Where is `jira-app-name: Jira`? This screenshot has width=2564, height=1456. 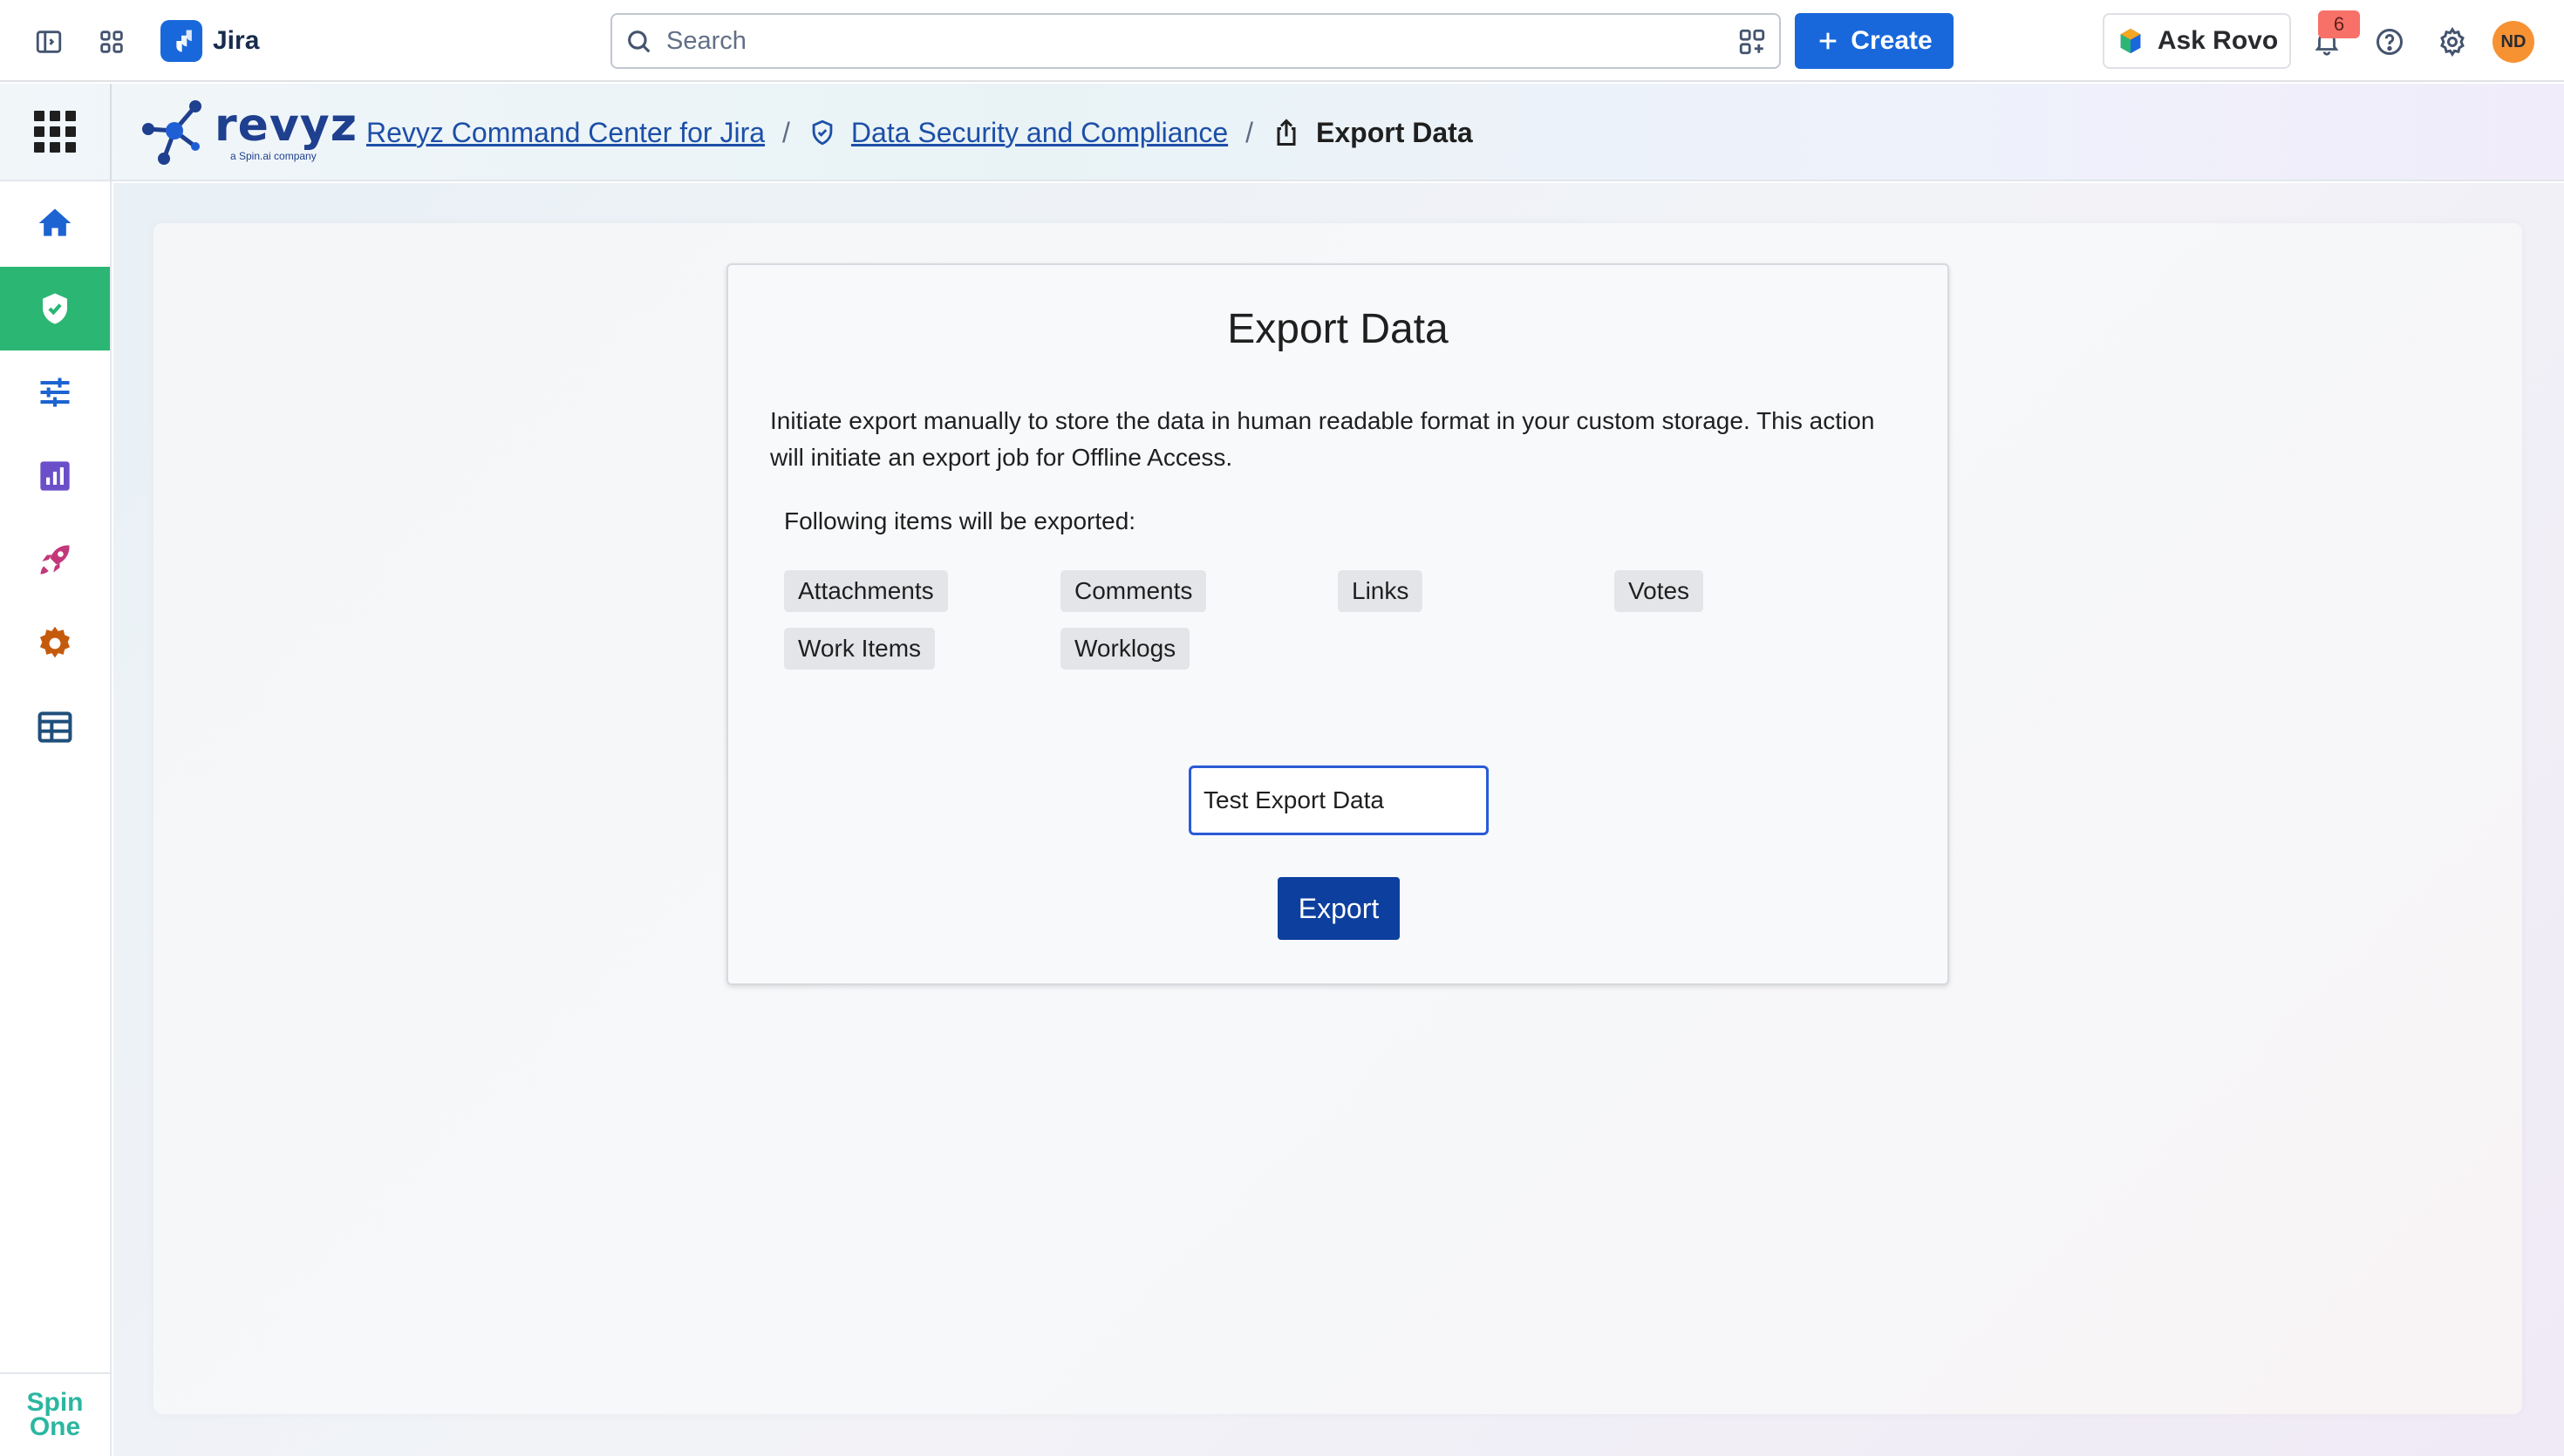
jira-app-name: Jira is located at coordinates (236, 41).